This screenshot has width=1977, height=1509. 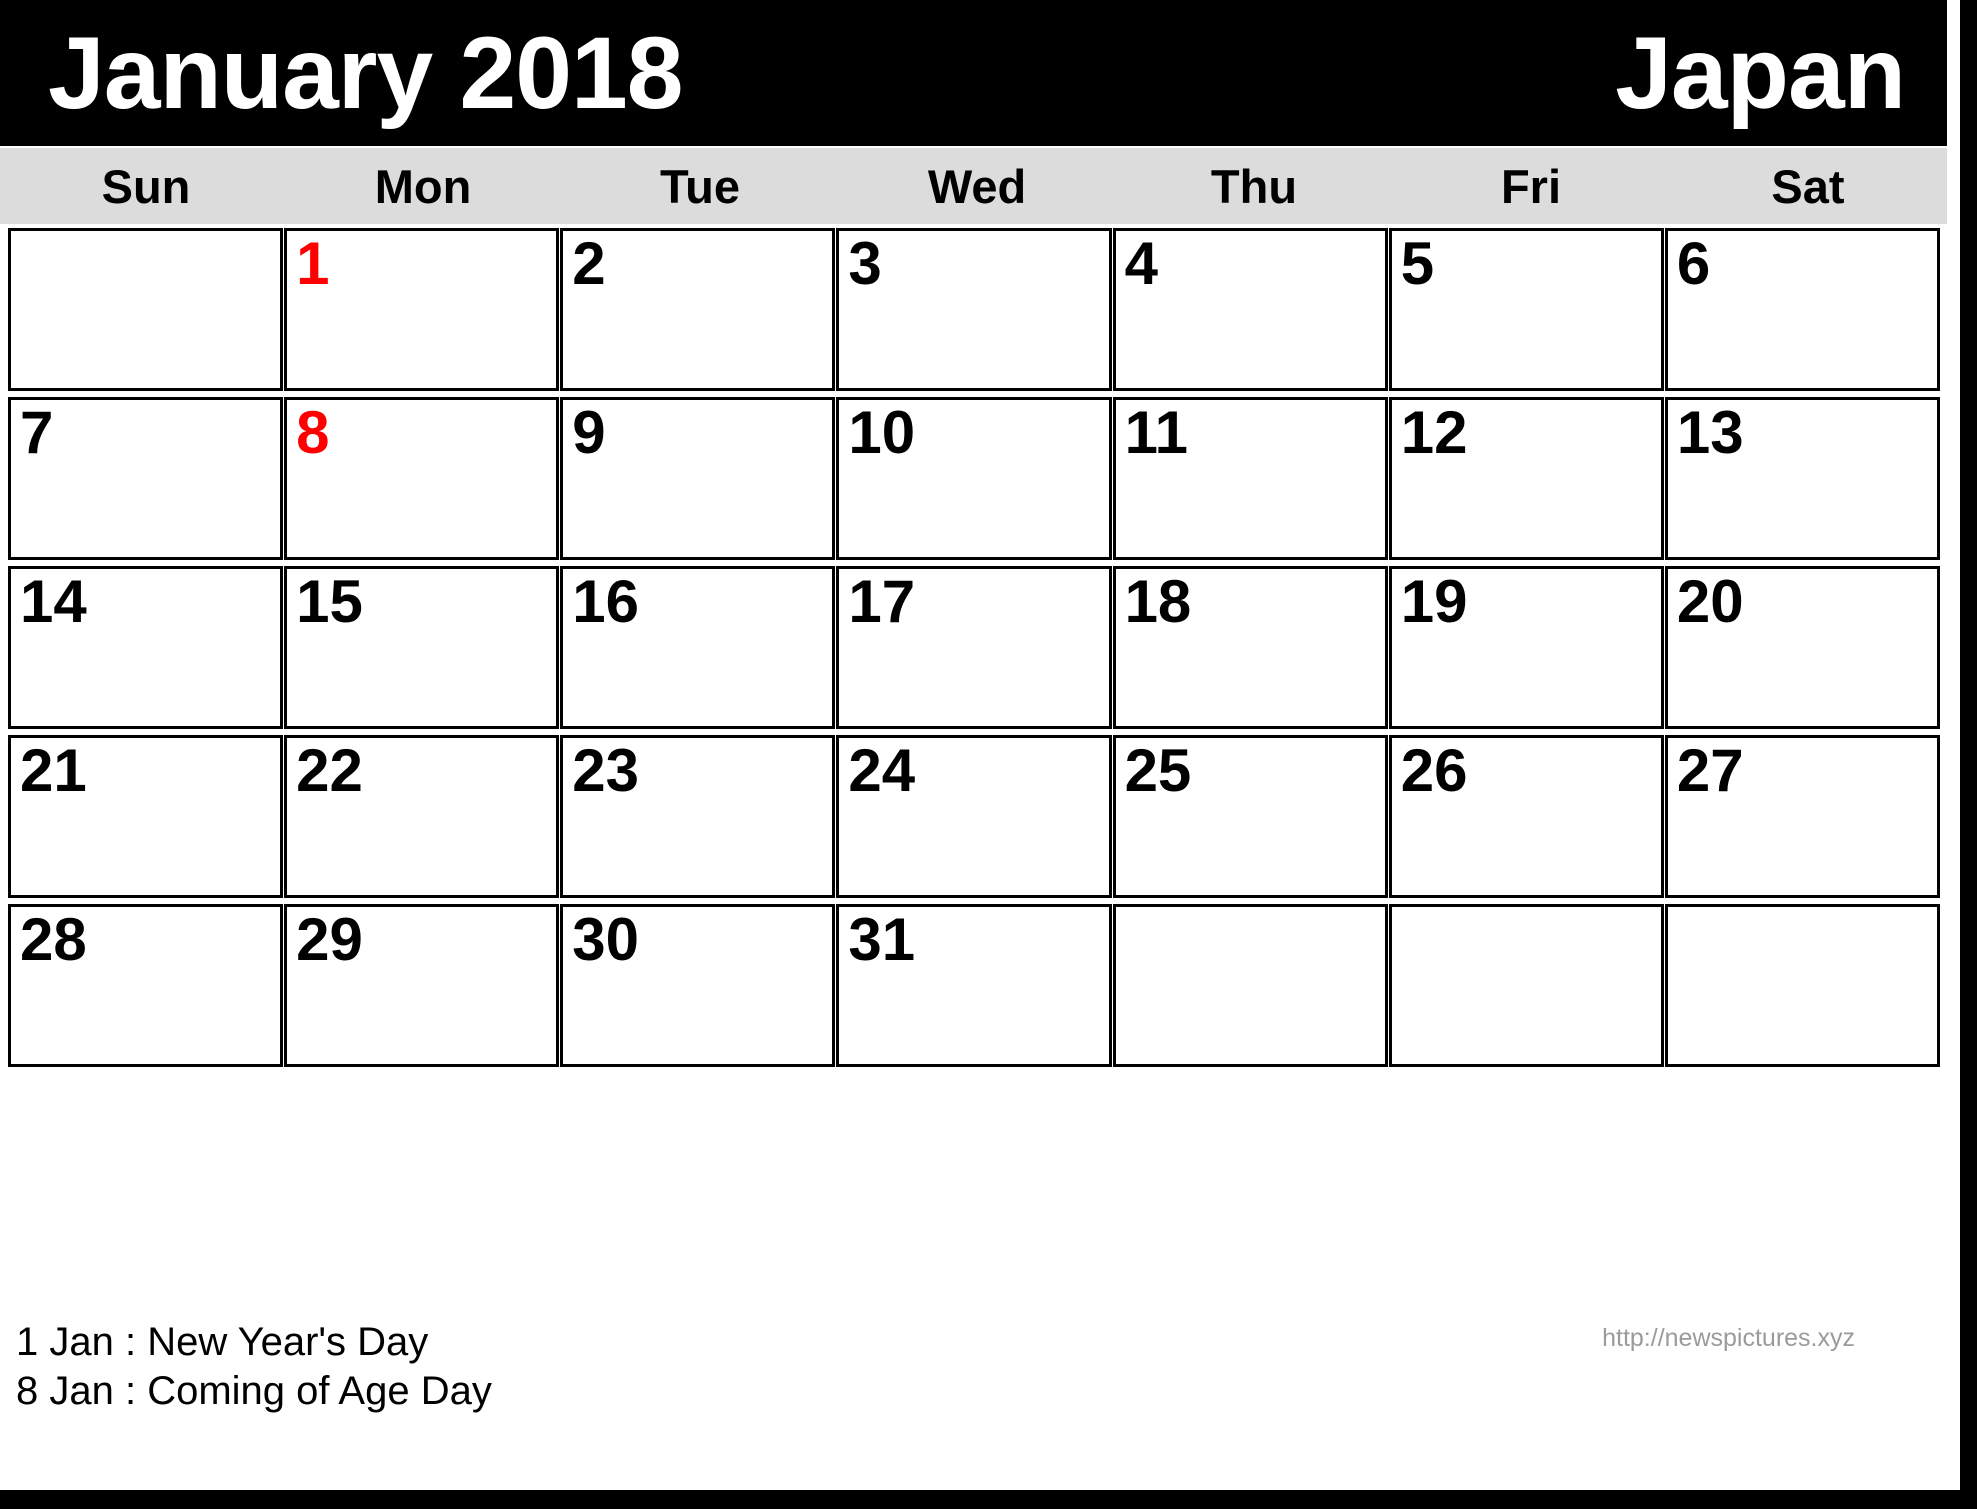 I want to click on day-number: 6, so click(x=1693, y=263).